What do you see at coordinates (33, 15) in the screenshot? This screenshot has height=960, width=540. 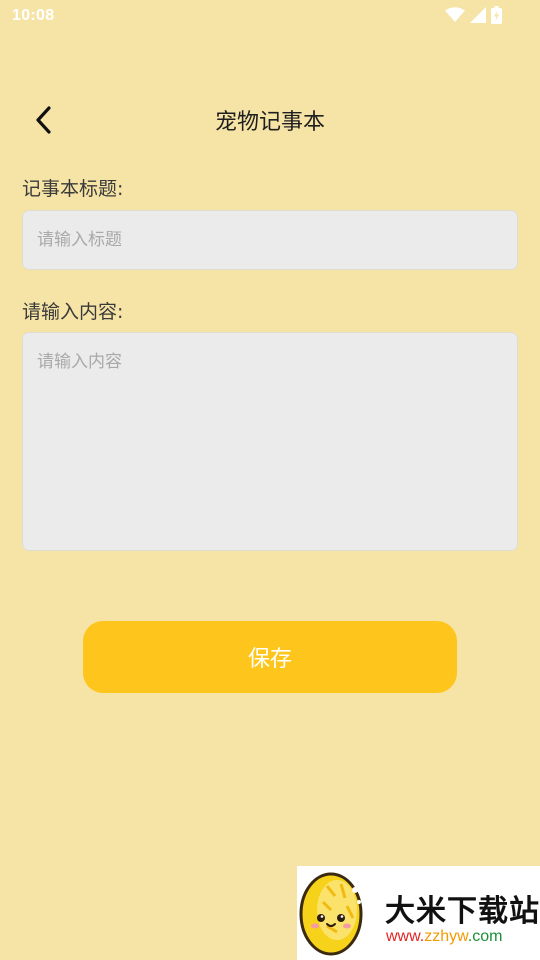 I see `status-time: 10:08` at bounding box center [33, 15].